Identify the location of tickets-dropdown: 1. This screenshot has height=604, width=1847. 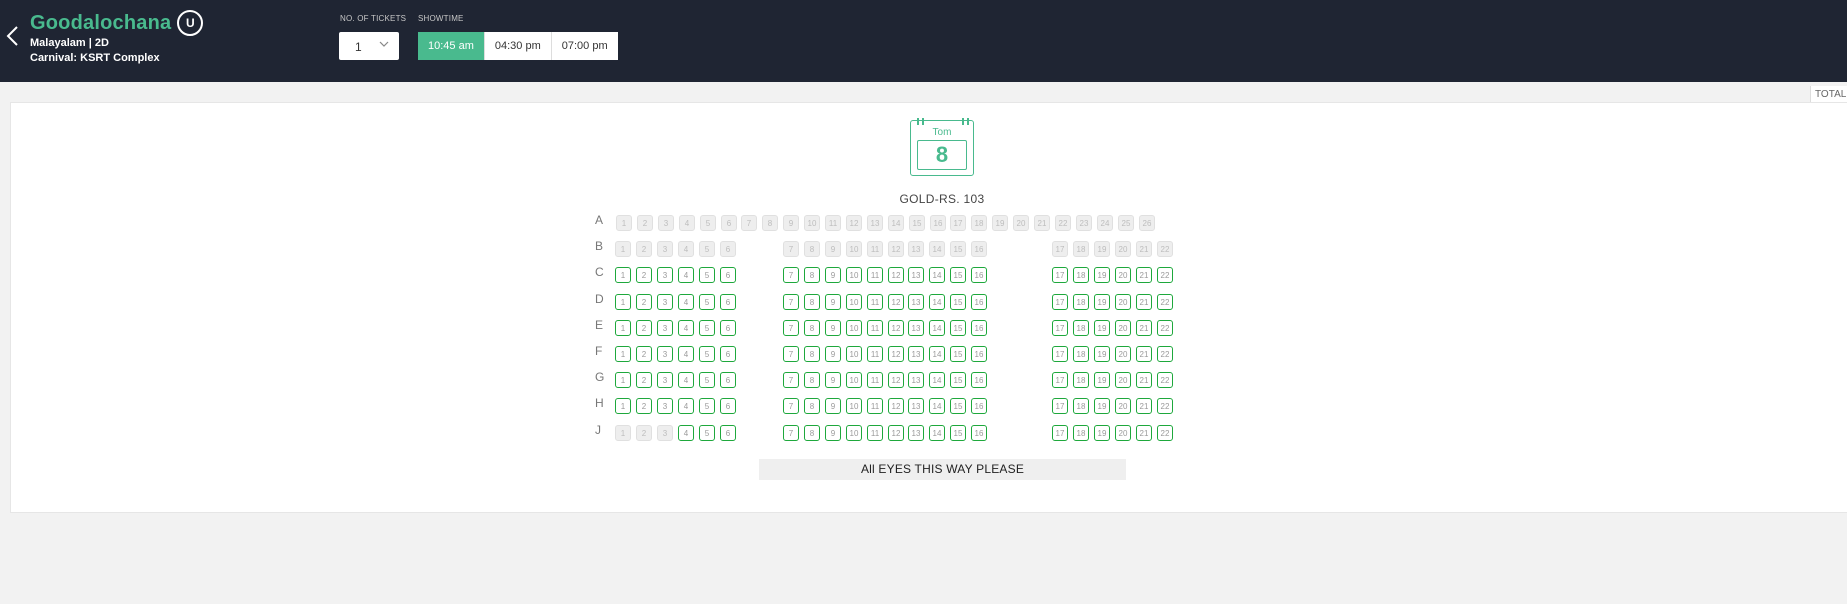
(369, 46).